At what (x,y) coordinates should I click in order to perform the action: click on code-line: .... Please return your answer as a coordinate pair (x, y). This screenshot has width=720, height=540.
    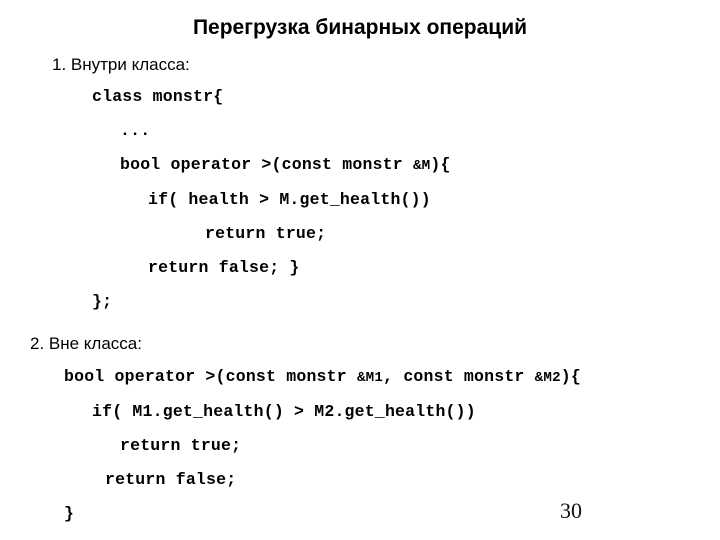
    Looking at the image, I should click on (135, 130).